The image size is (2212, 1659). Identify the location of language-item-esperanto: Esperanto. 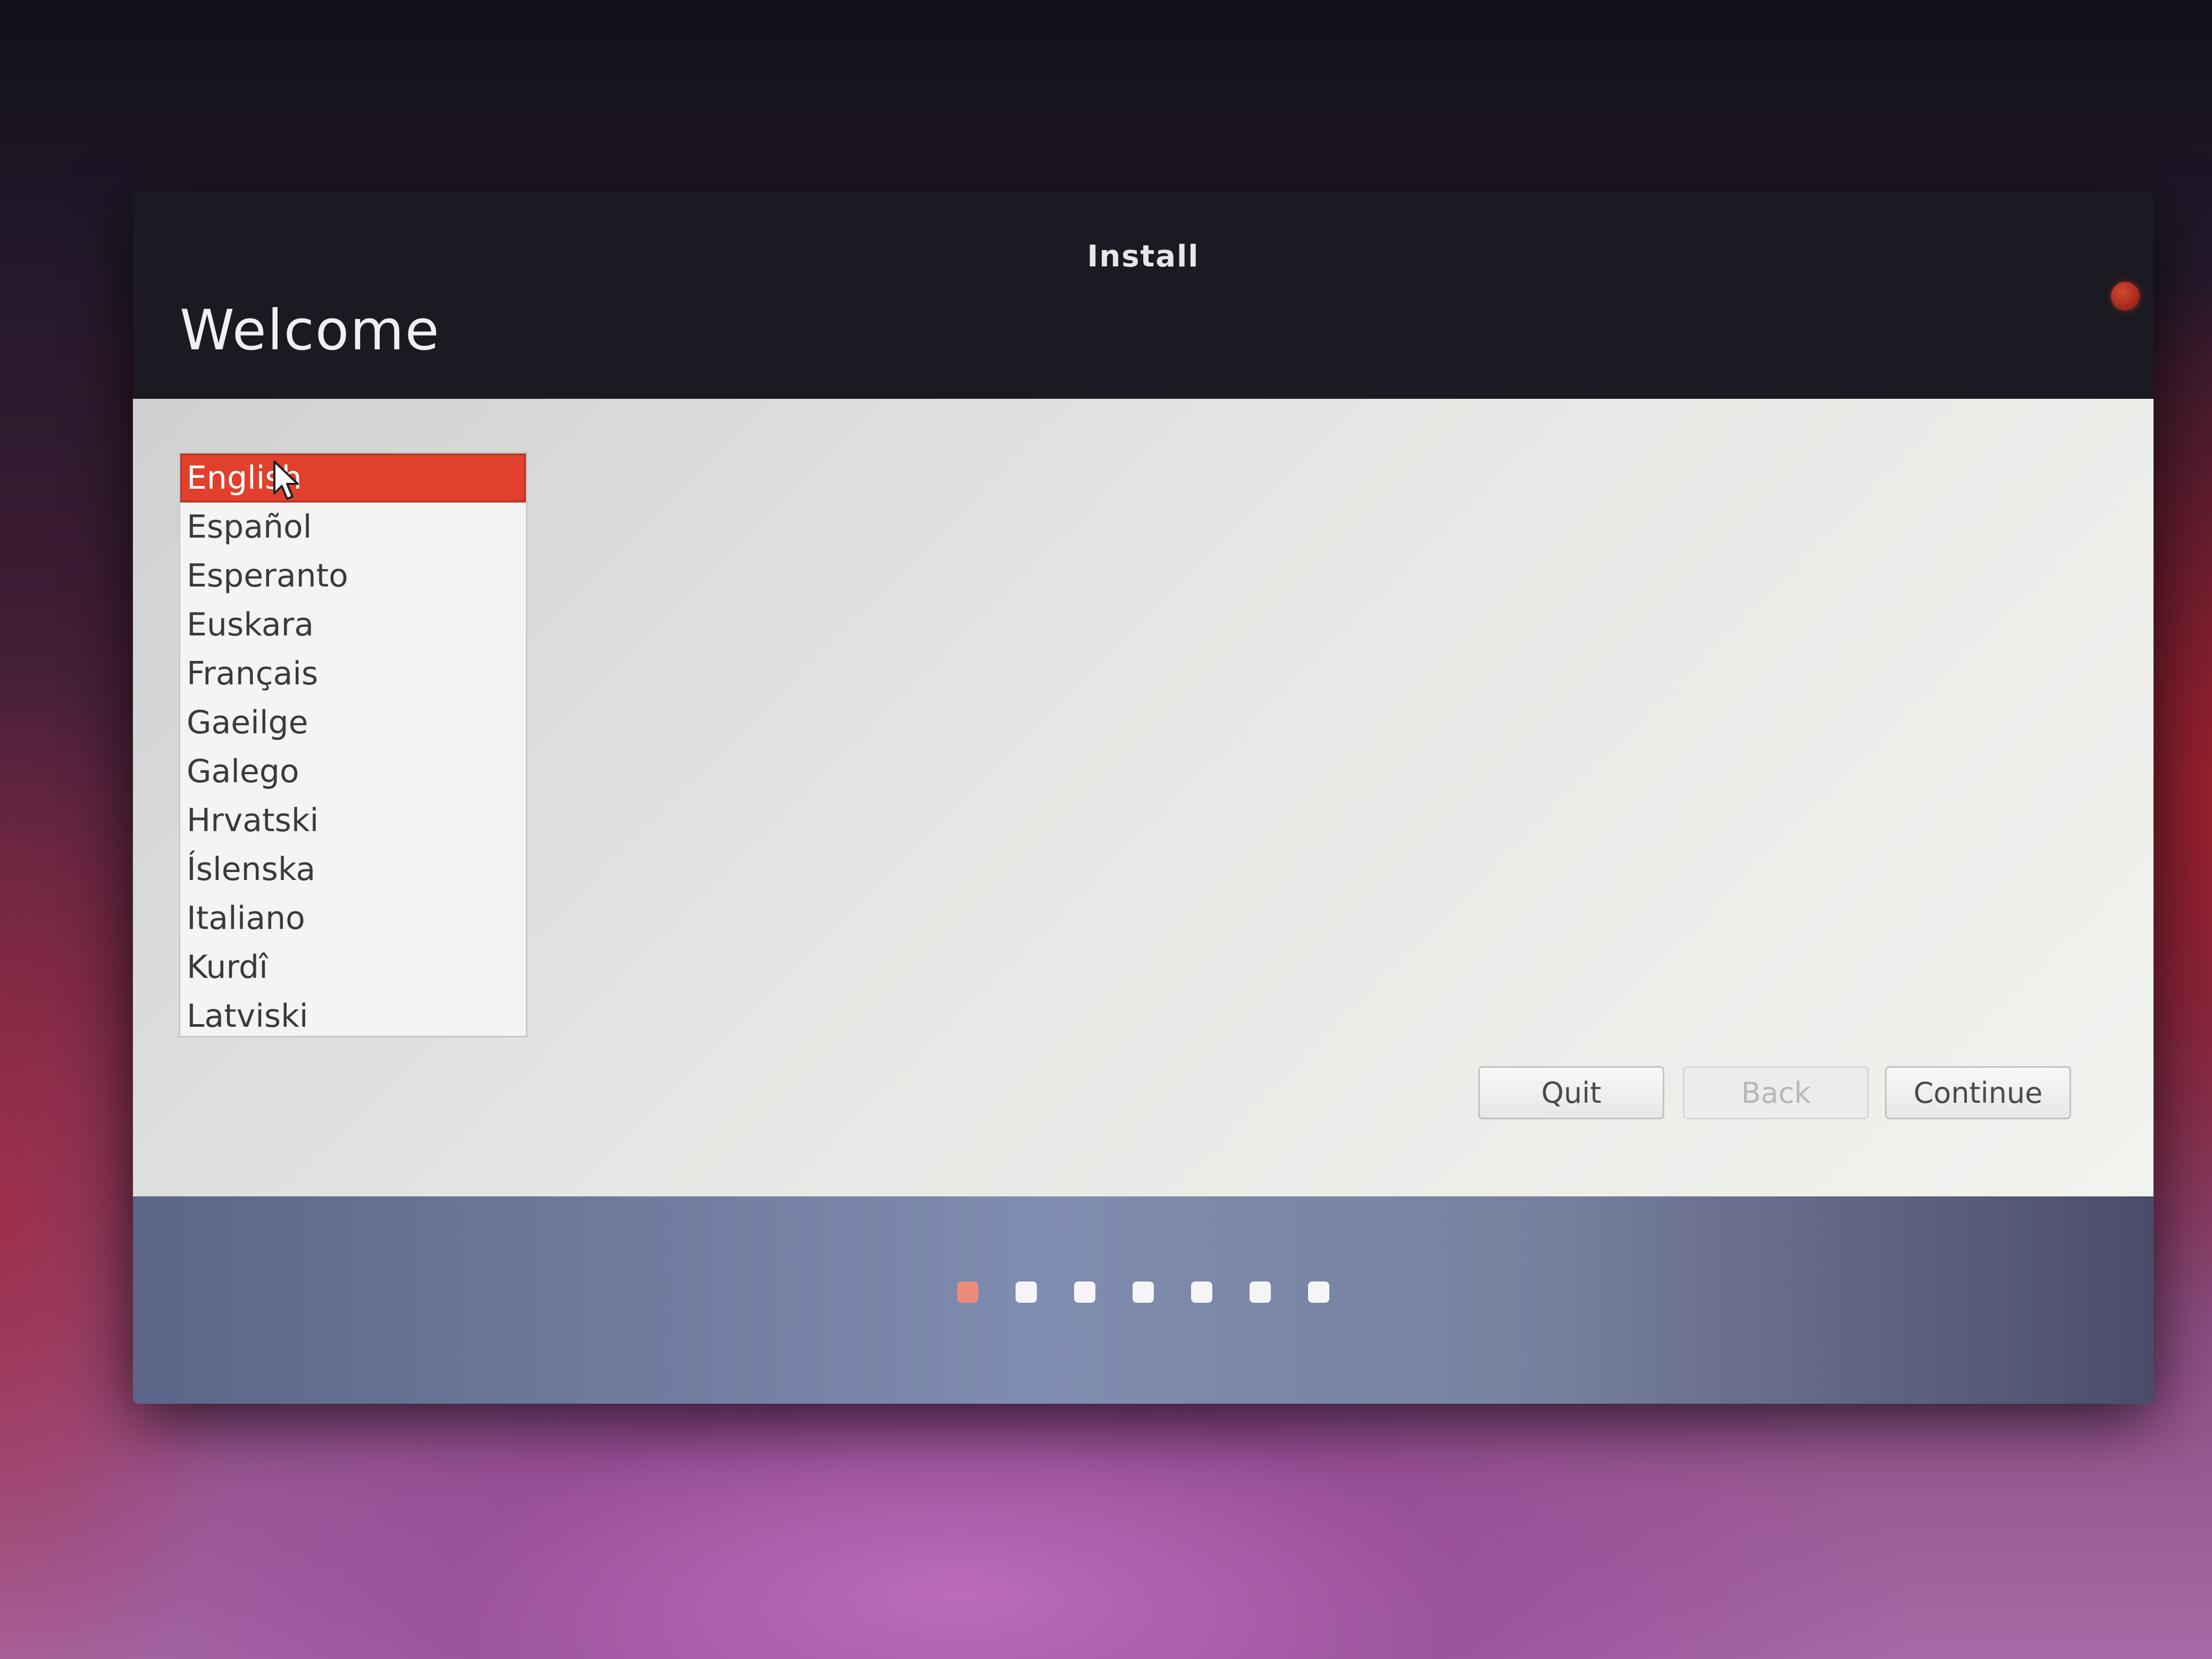
(353, 575).